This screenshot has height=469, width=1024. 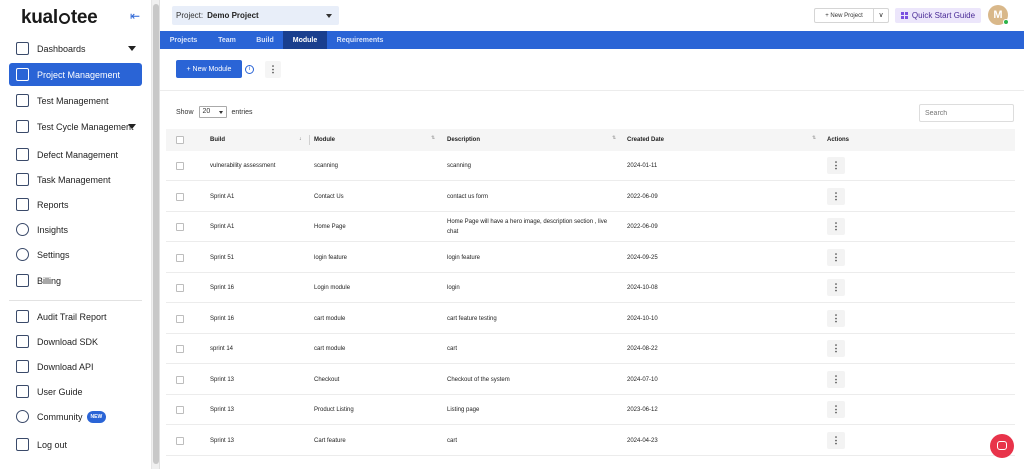 I want to click on chat-icon, so click(x=1002, y=445).